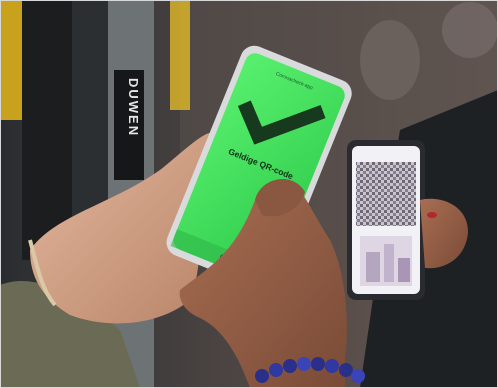  I want to click on fingernail-red, so click(432, 215).